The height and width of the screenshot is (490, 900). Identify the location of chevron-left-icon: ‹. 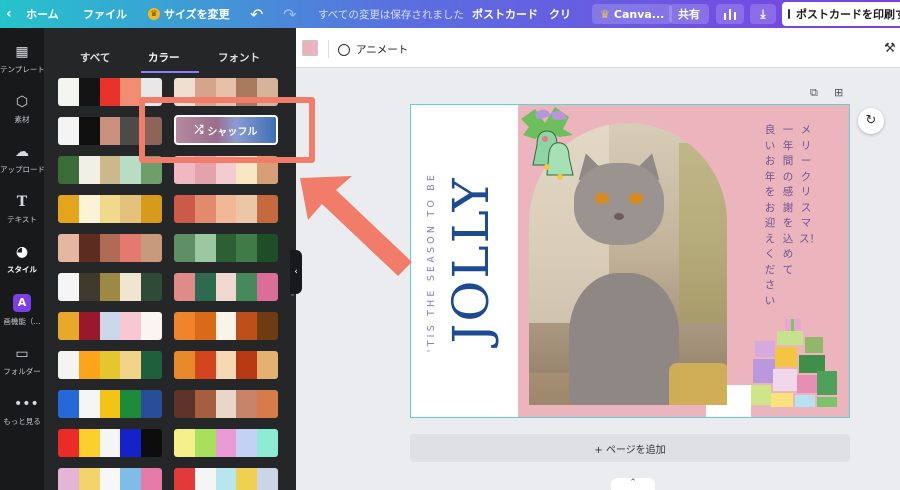
(9, 14).